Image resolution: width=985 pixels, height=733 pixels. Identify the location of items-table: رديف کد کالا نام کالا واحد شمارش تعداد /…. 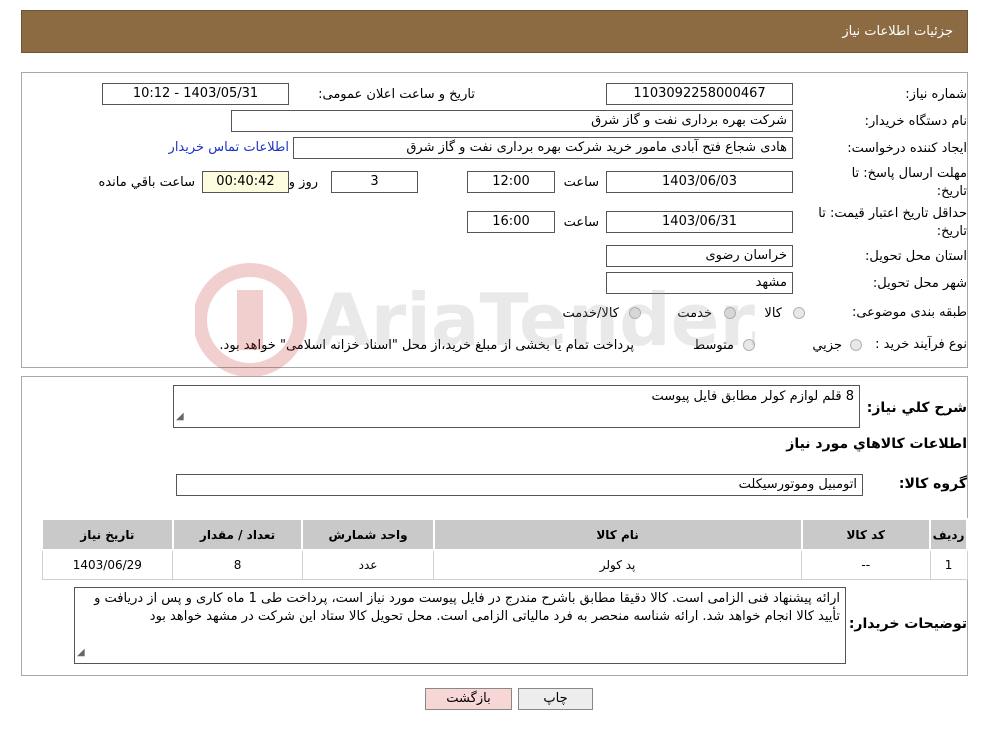
(504, 549).